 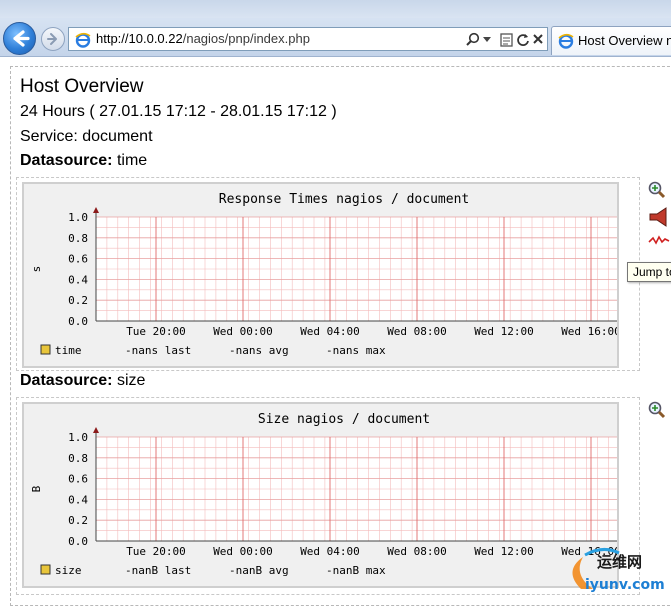 I want to click on watermark-cn: 运维网, so click(x=619, y=562).